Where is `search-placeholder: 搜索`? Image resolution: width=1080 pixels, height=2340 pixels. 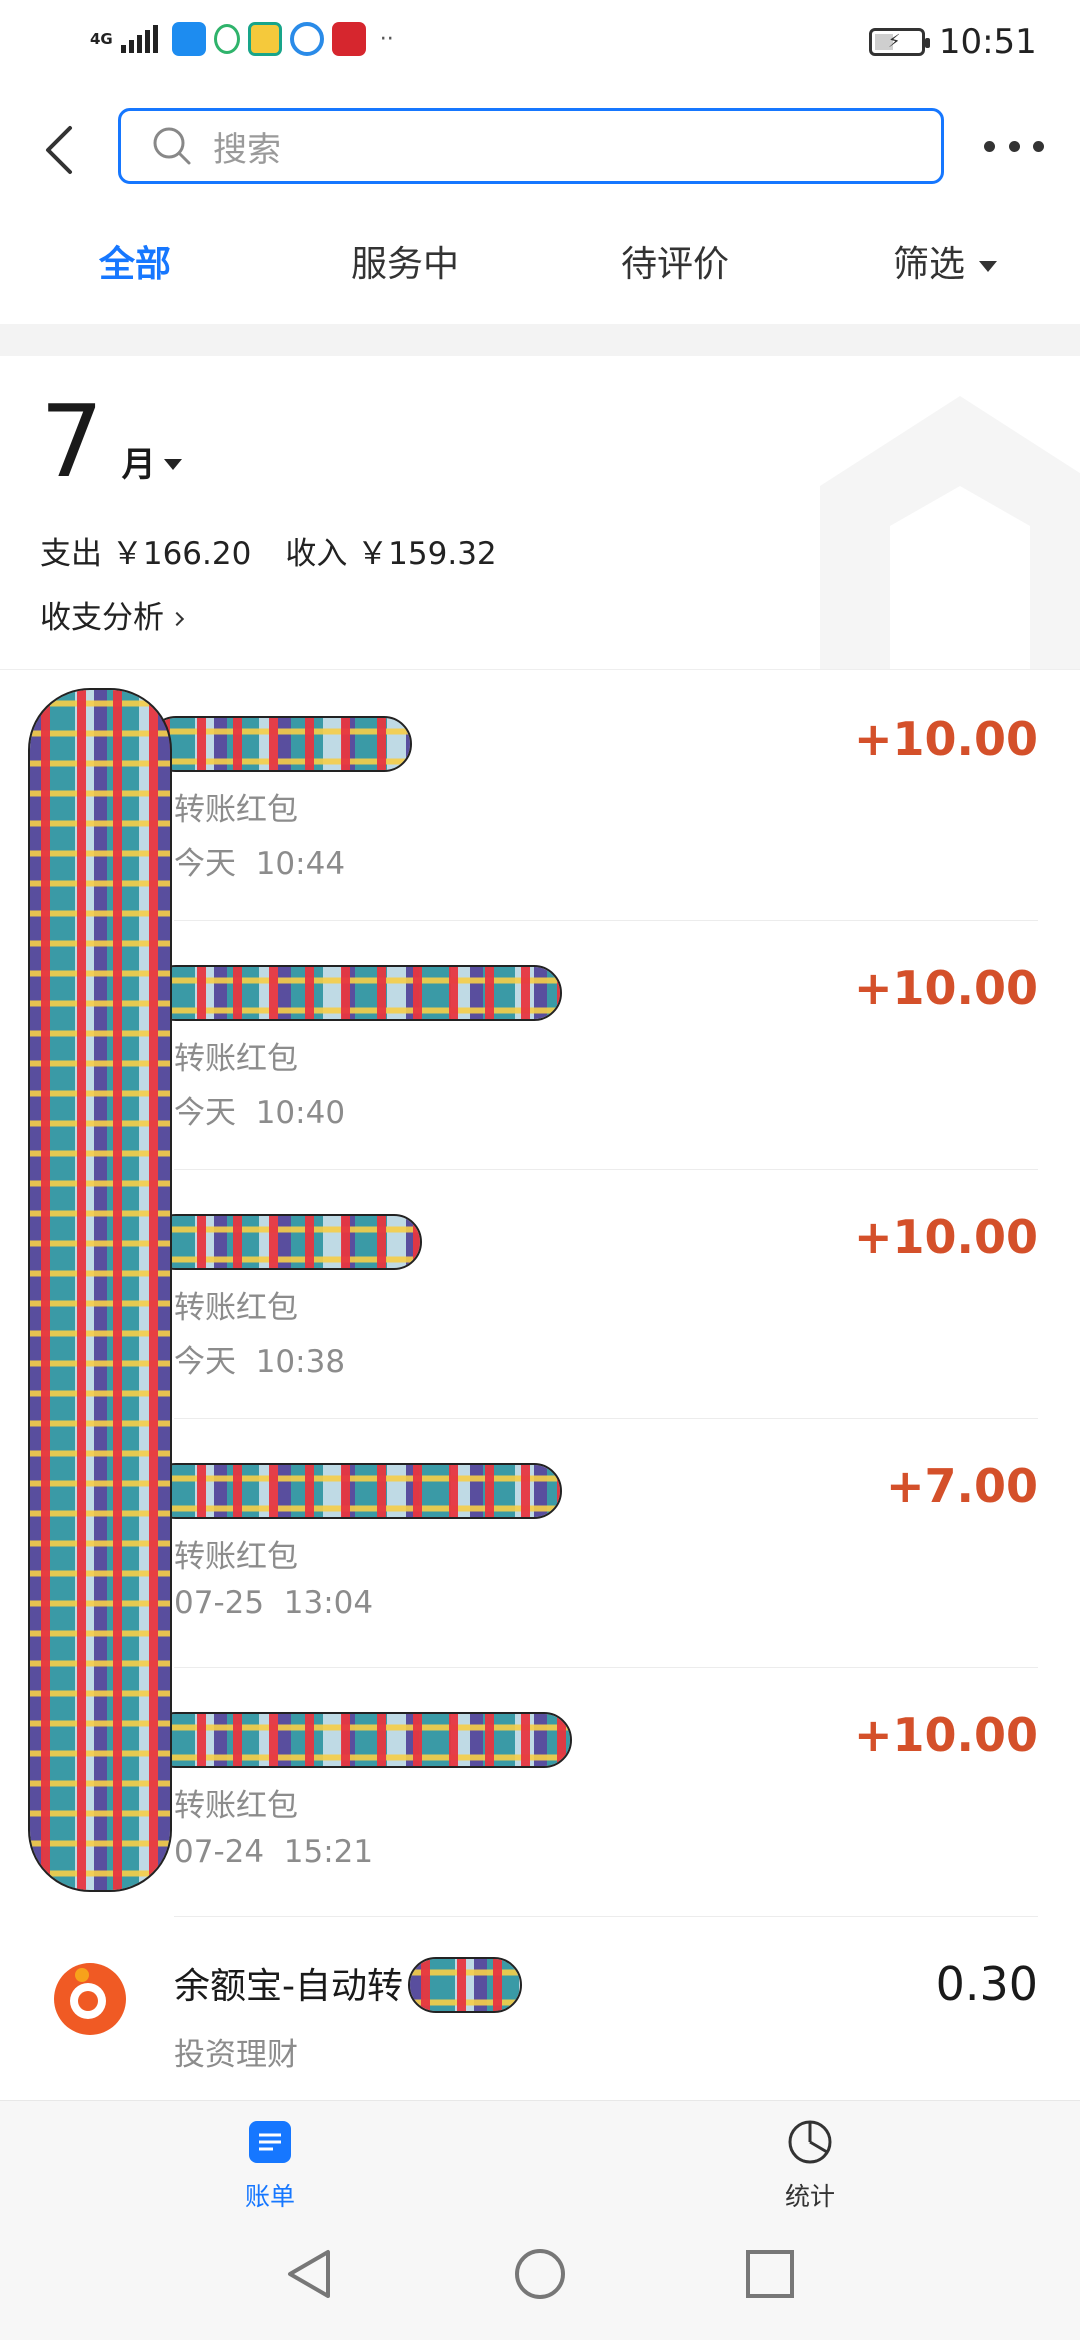 search-placeholder: 搜索 is located at coordinates (247, 149).